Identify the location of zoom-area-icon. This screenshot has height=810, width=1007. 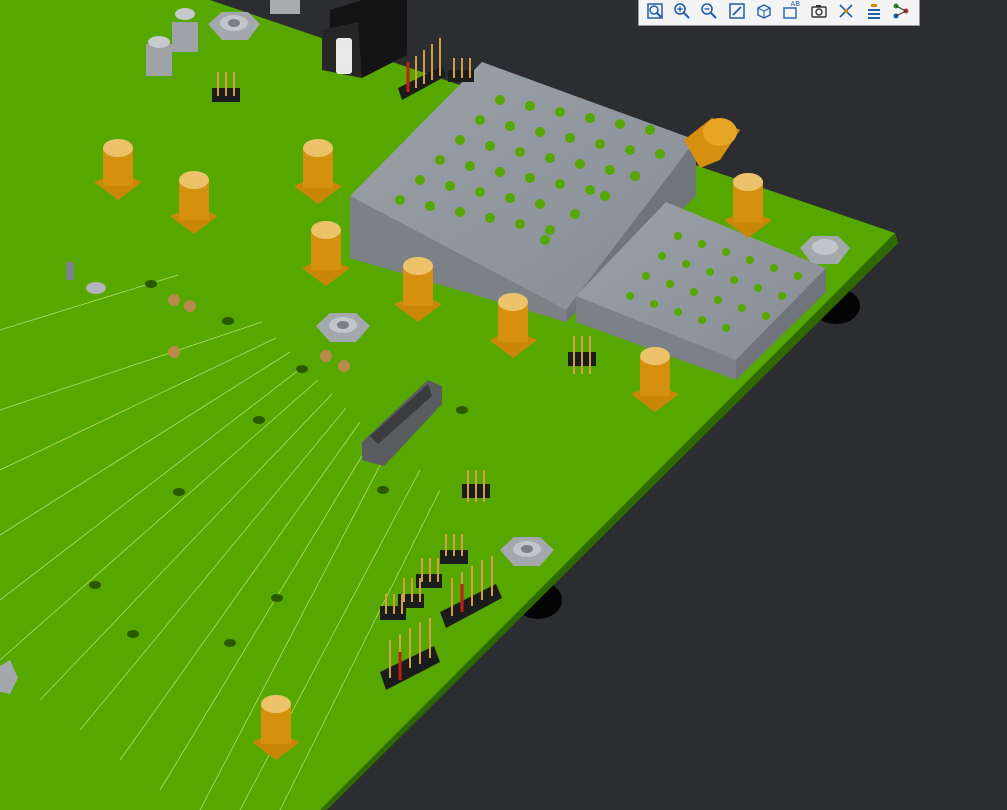
(737, 13).